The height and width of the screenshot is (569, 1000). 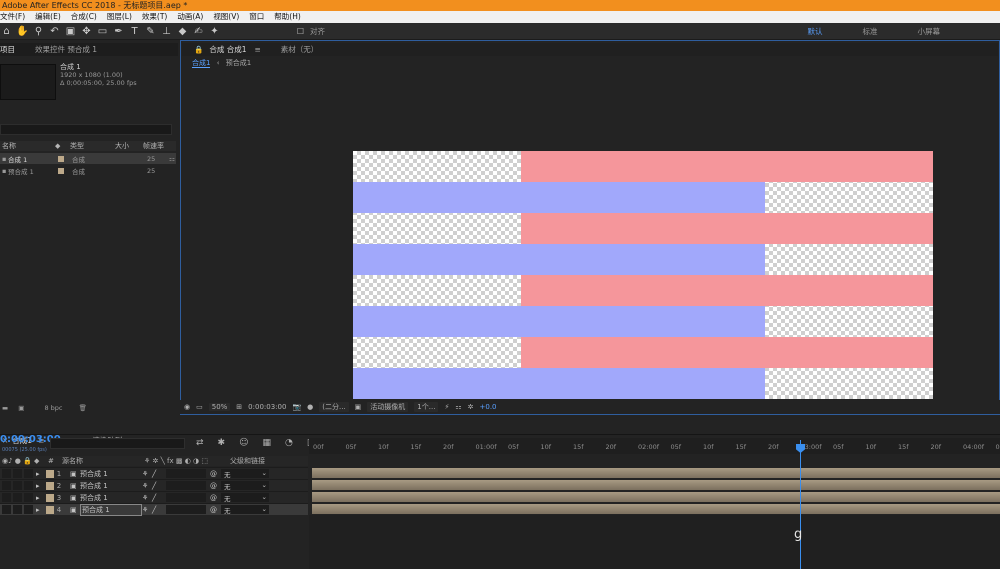 What do you see at coordinates (300, 49) in the screenshot?
I see `tab-footage: 素材（无）` at bounding box center [300, 49].